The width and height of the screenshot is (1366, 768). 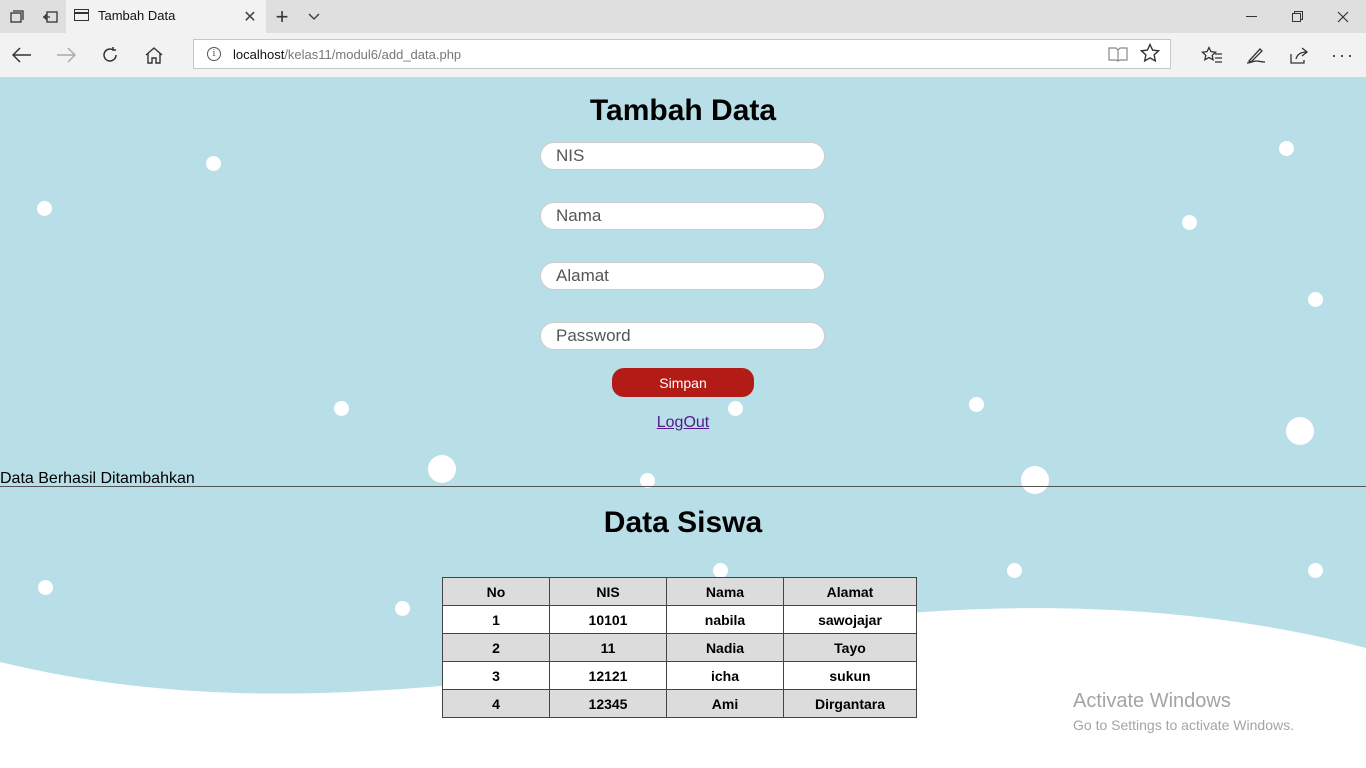 I want to click on address-bar: i localhost/kelas11/modul6/add_data.php, so click(x=682, y=54).